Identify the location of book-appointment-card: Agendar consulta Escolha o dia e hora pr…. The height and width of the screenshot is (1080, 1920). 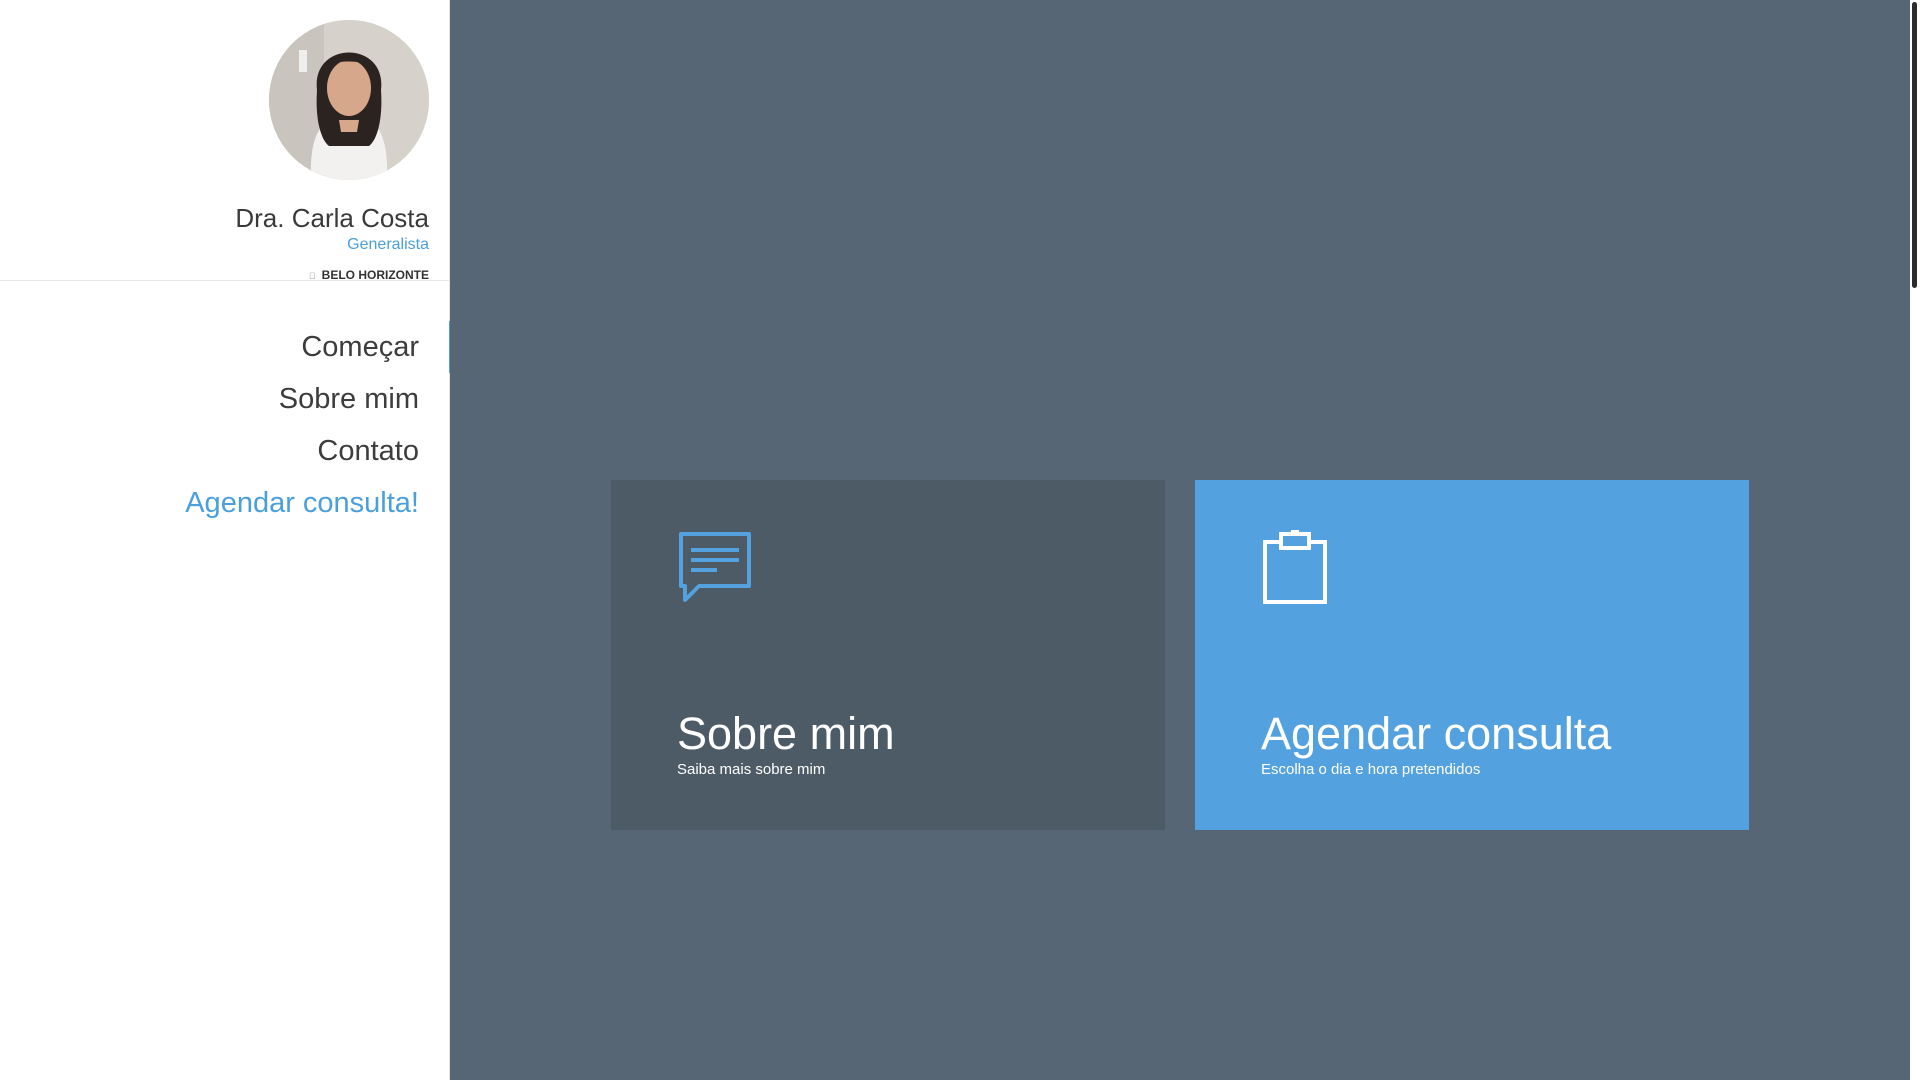
(1472, 655).